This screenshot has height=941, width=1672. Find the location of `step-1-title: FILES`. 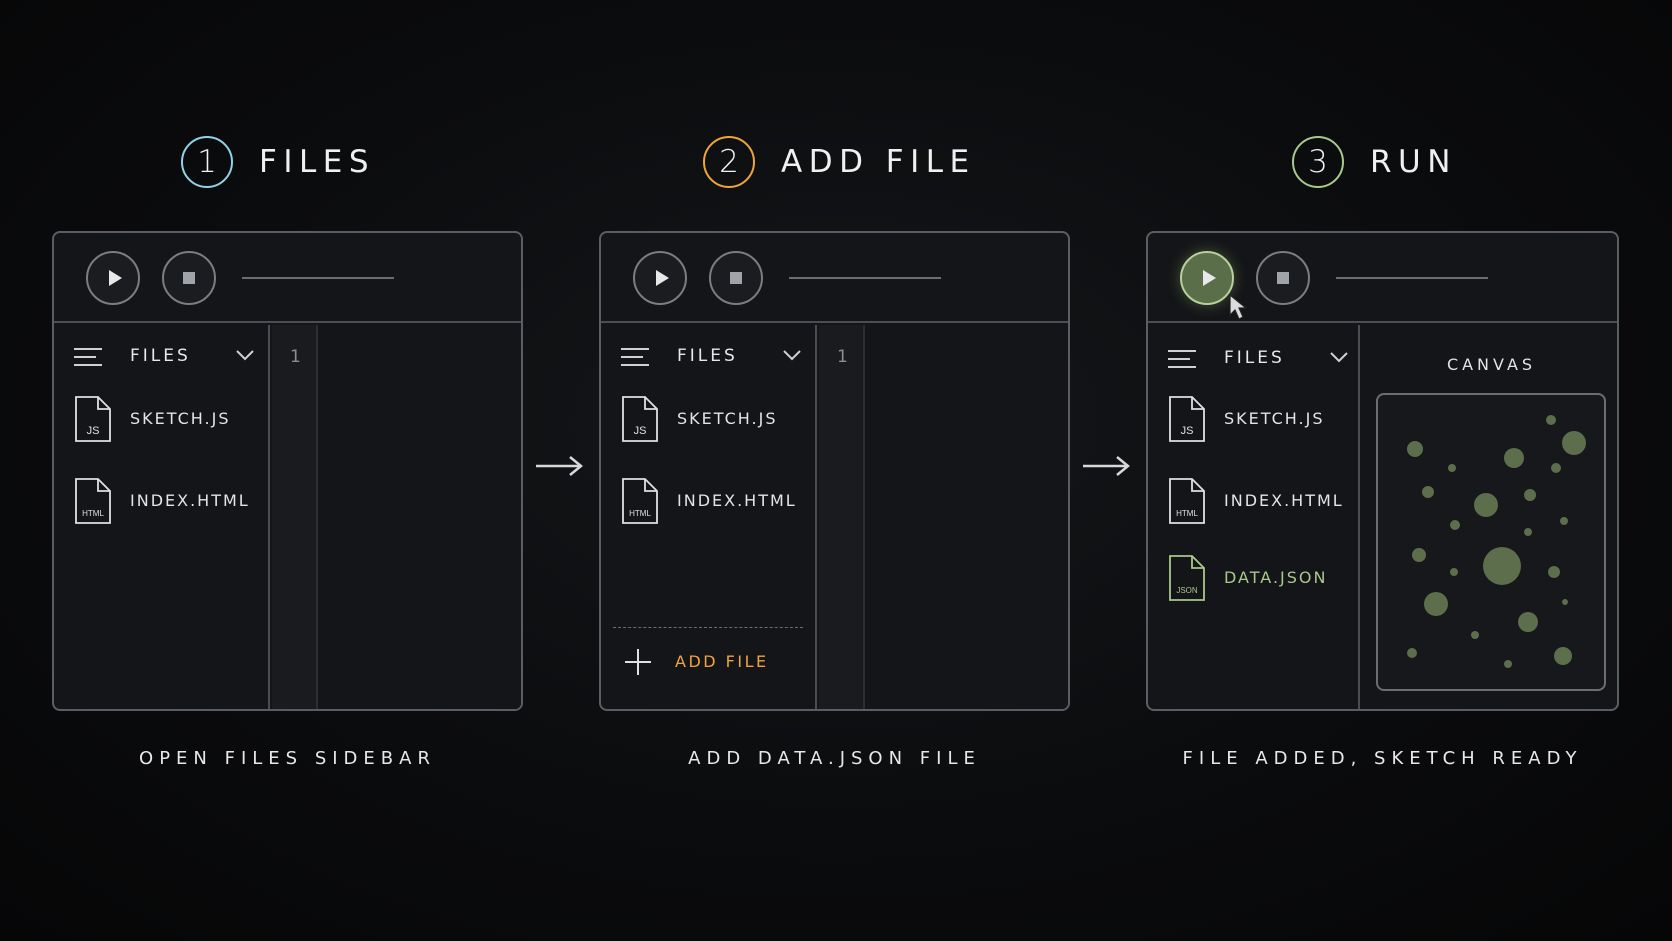

step-1-title: FILES is located at coordinates (317, 162).